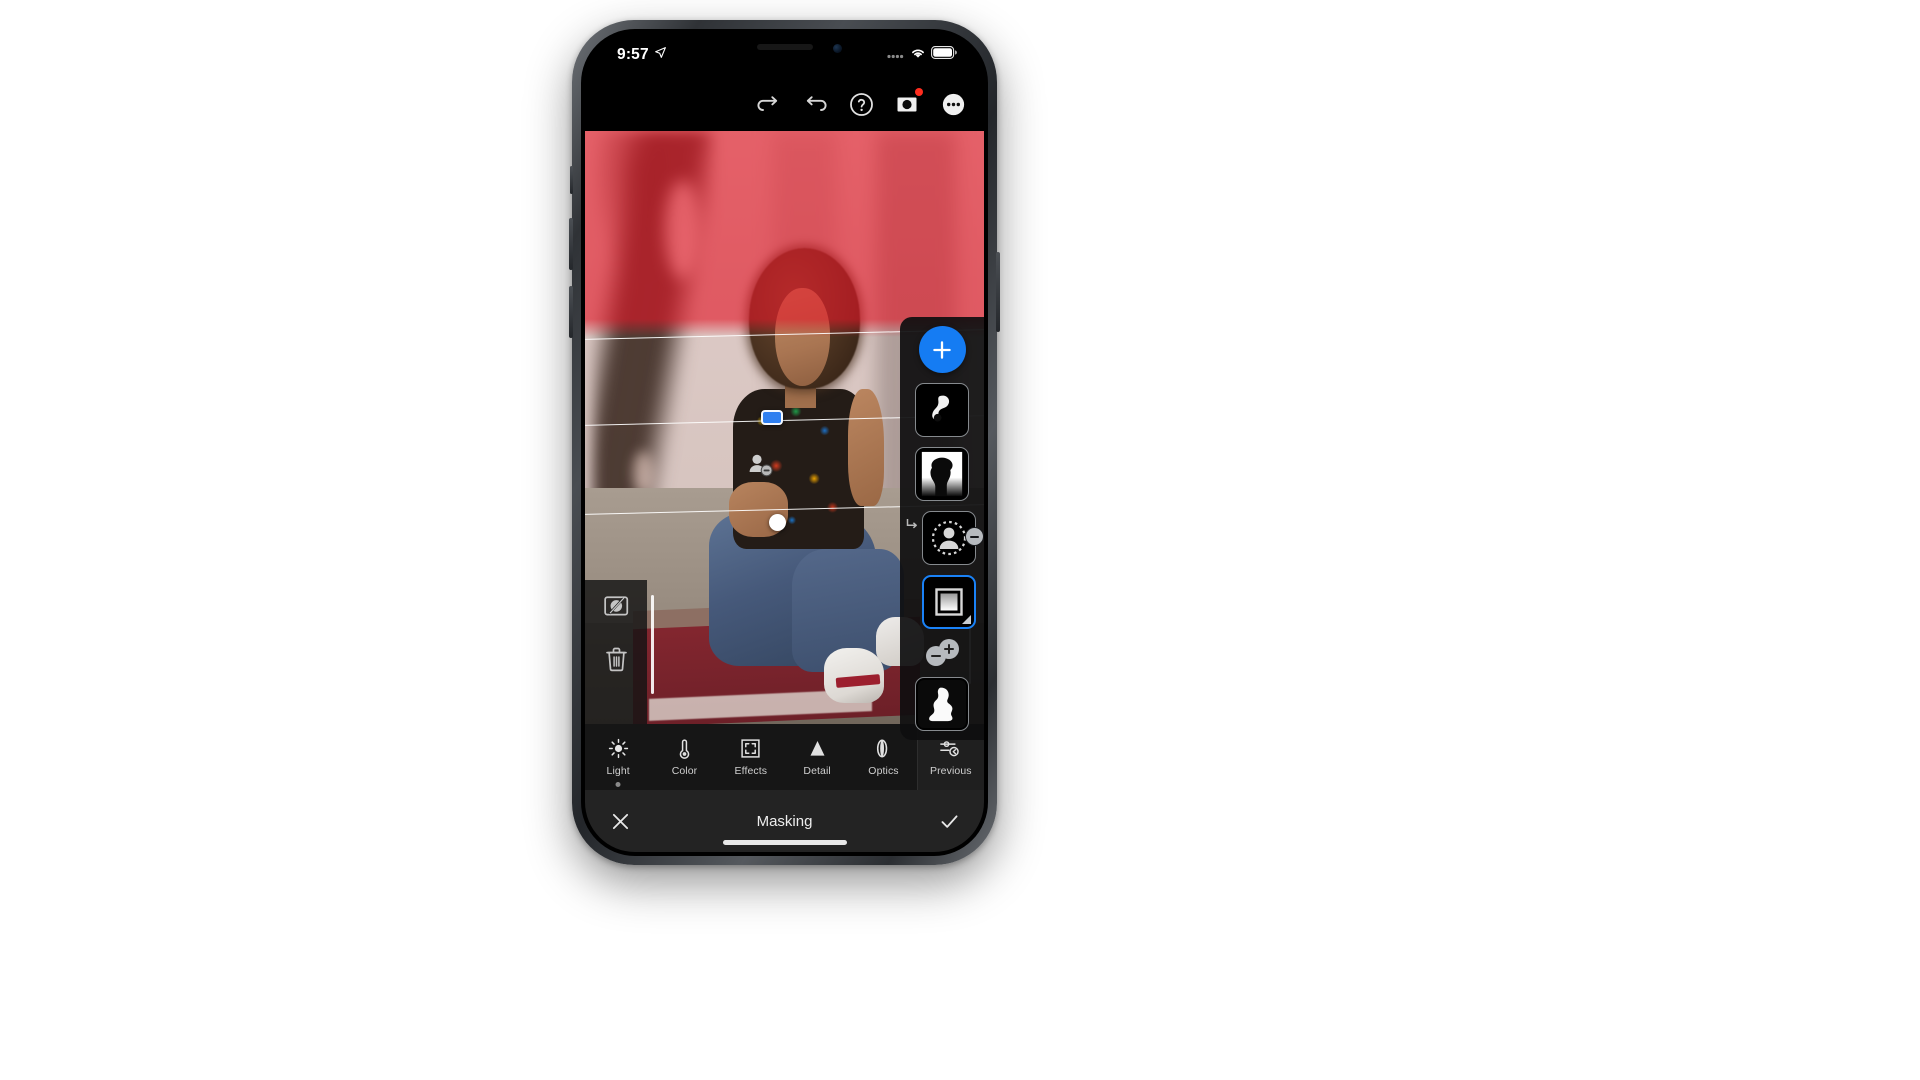 This screenshot has height=1080, width=1920. Describe the element at coordinates (802, 337) in the screenshot. I see `subject-face` at that location.